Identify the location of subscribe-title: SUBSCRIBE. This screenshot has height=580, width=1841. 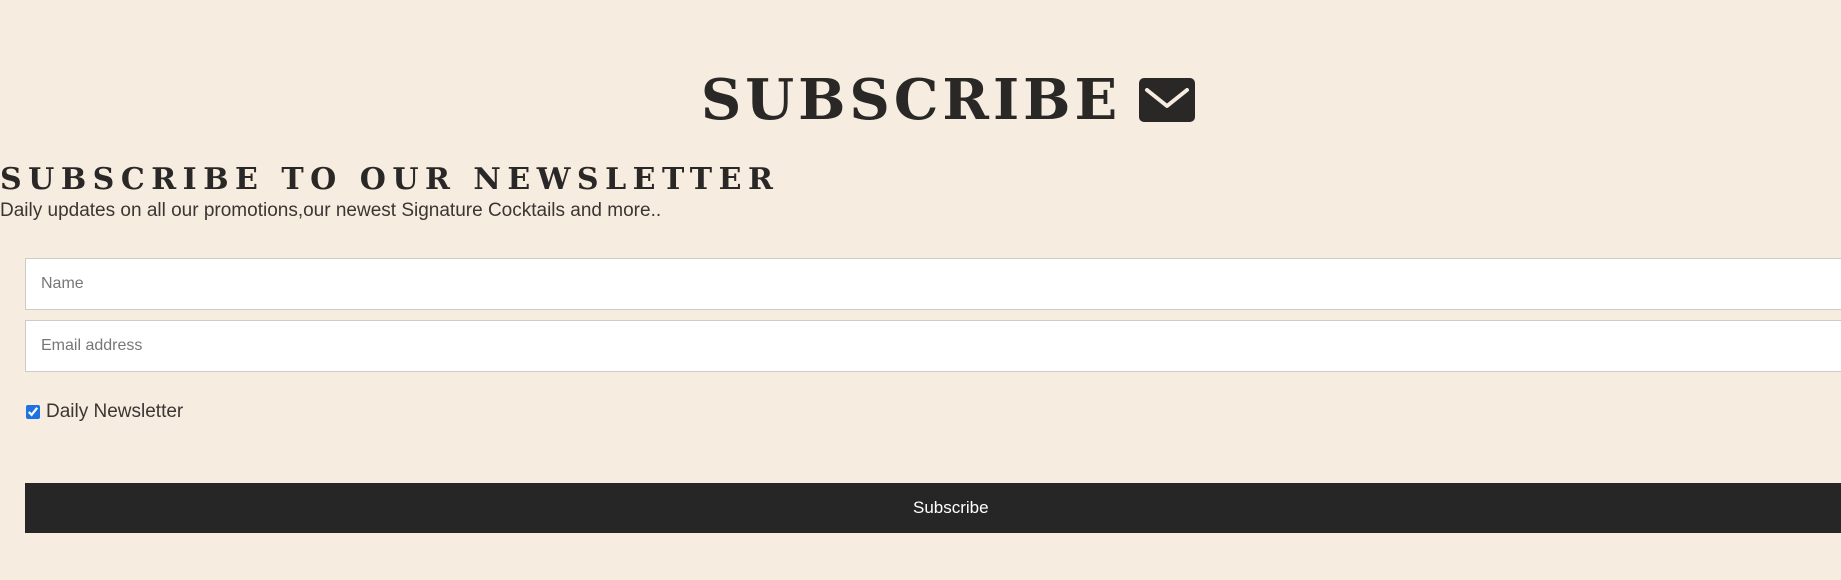
(920, 100).